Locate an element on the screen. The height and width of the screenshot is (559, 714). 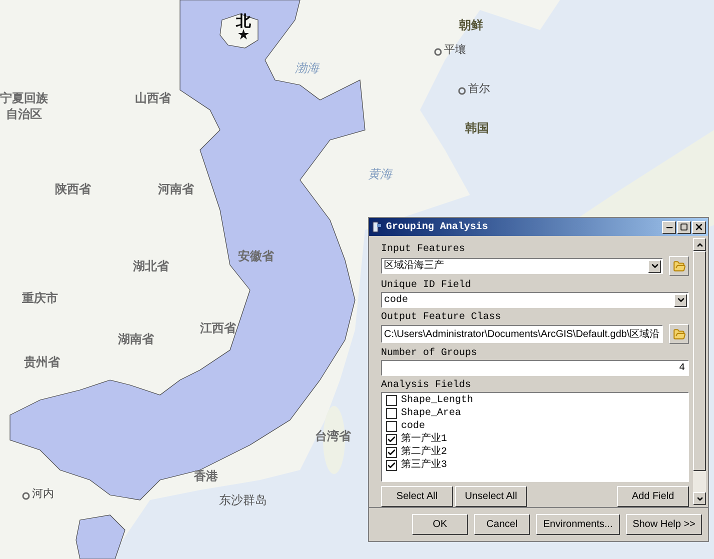
window-title: Grouping Analysis is located at coordinates (438, 227).